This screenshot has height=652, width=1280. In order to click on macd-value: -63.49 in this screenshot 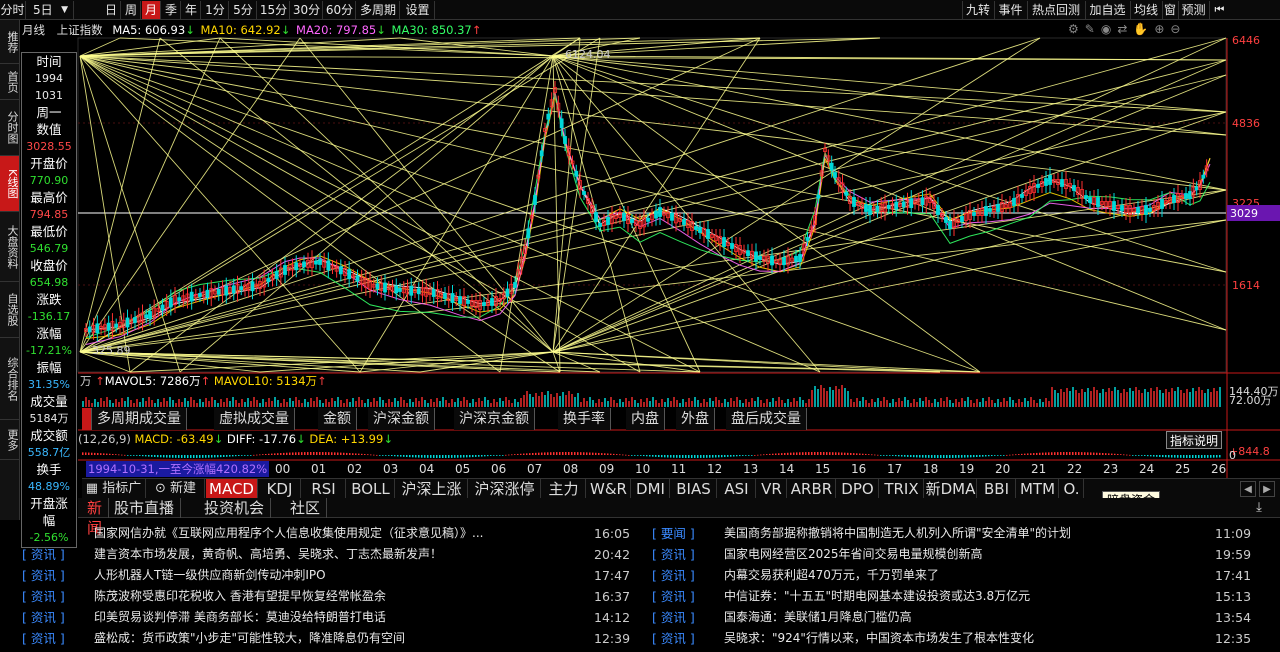, I will do `click(195, 439)`.